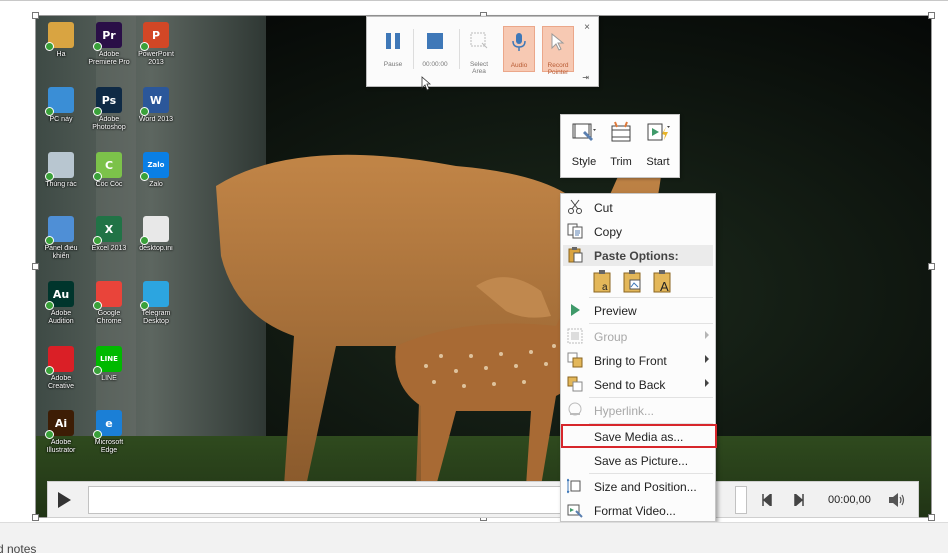  I want to click on resize-handle-middle-right, so click(931, 266).